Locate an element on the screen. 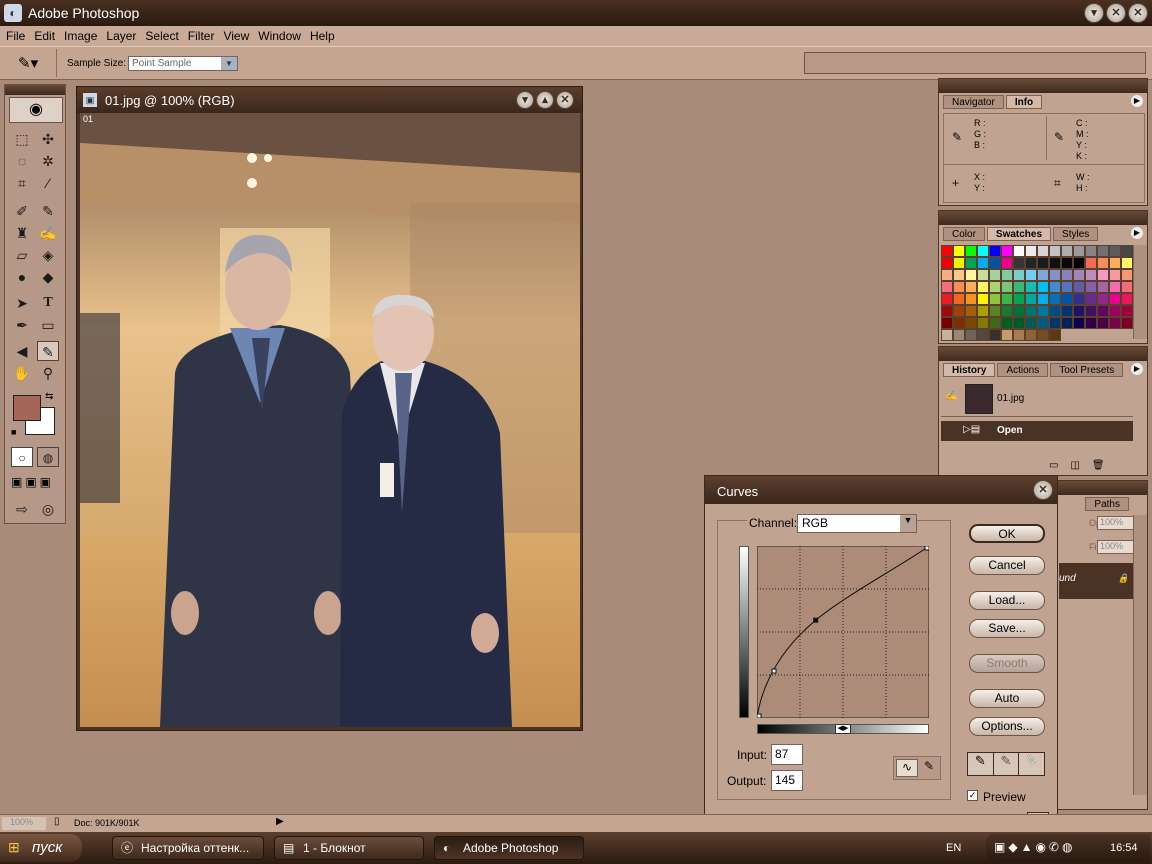 Image resolution: width=1152 pixels, height=864 pixels. crop-tool-icon: ⌗ is located at coordinates (22, 183).